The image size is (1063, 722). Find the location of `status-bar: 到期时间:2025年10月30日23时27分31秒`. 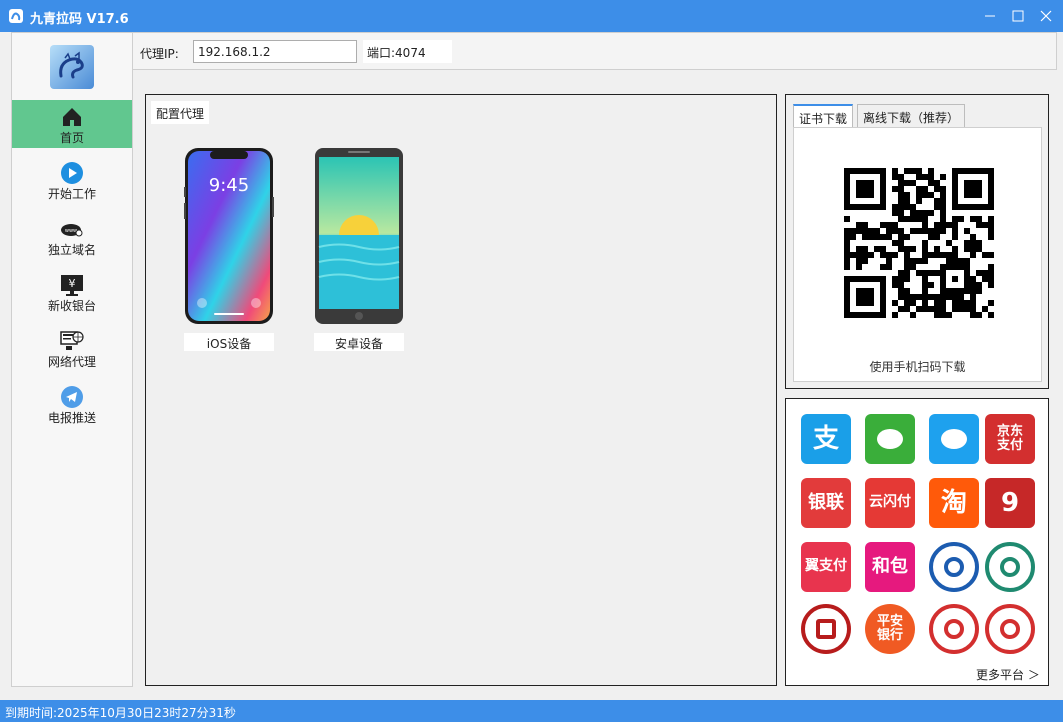

status-bar: 到期时间:2025年10月30日23时27分31秒 is located at coordinates (531, 711).